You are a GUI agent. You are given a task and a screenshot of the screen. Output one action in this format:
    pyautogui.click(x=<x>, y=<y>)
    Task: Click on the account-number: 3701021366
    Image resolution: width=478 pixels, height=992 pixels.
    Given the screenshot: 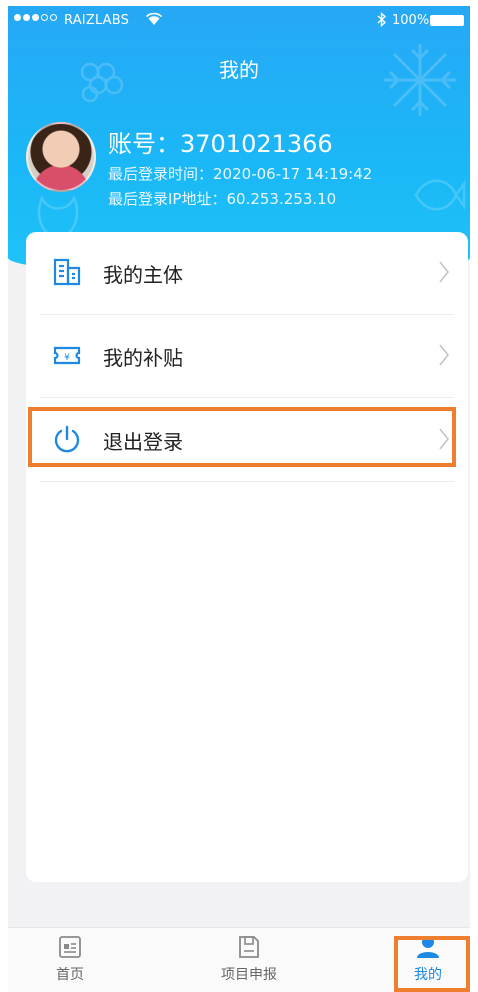 What is the action you would take?
    pyautogui.click(x=256, y=144)
    